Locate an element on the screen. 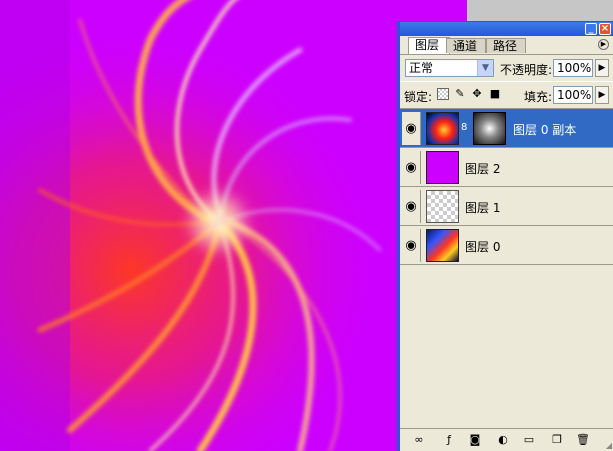 The height and width of the screenshot is (451, 613). resize-grip-icon: ◢ is located at coordinates (609, 445).